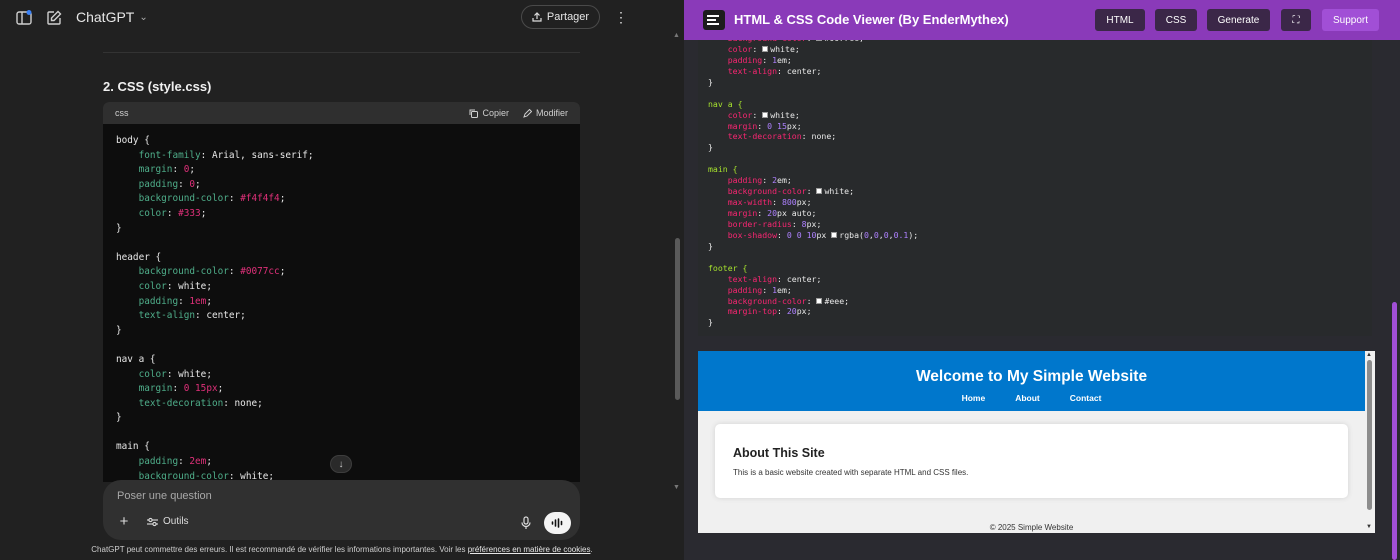 The image size is (1400, 560). Describe the element at coordinates (560, 17) in the screenshot. I see `share-button: Partager` at that location.